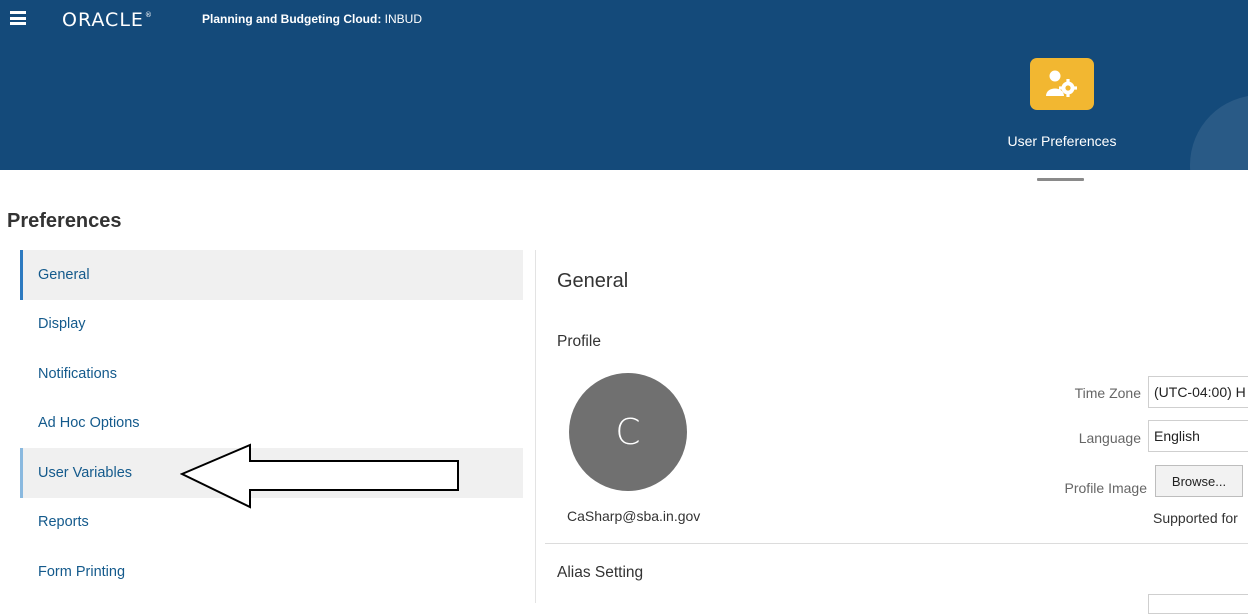 This screenshot has height=614, width=1248. I want to click on page-title: Preferences, so click(64, 221).